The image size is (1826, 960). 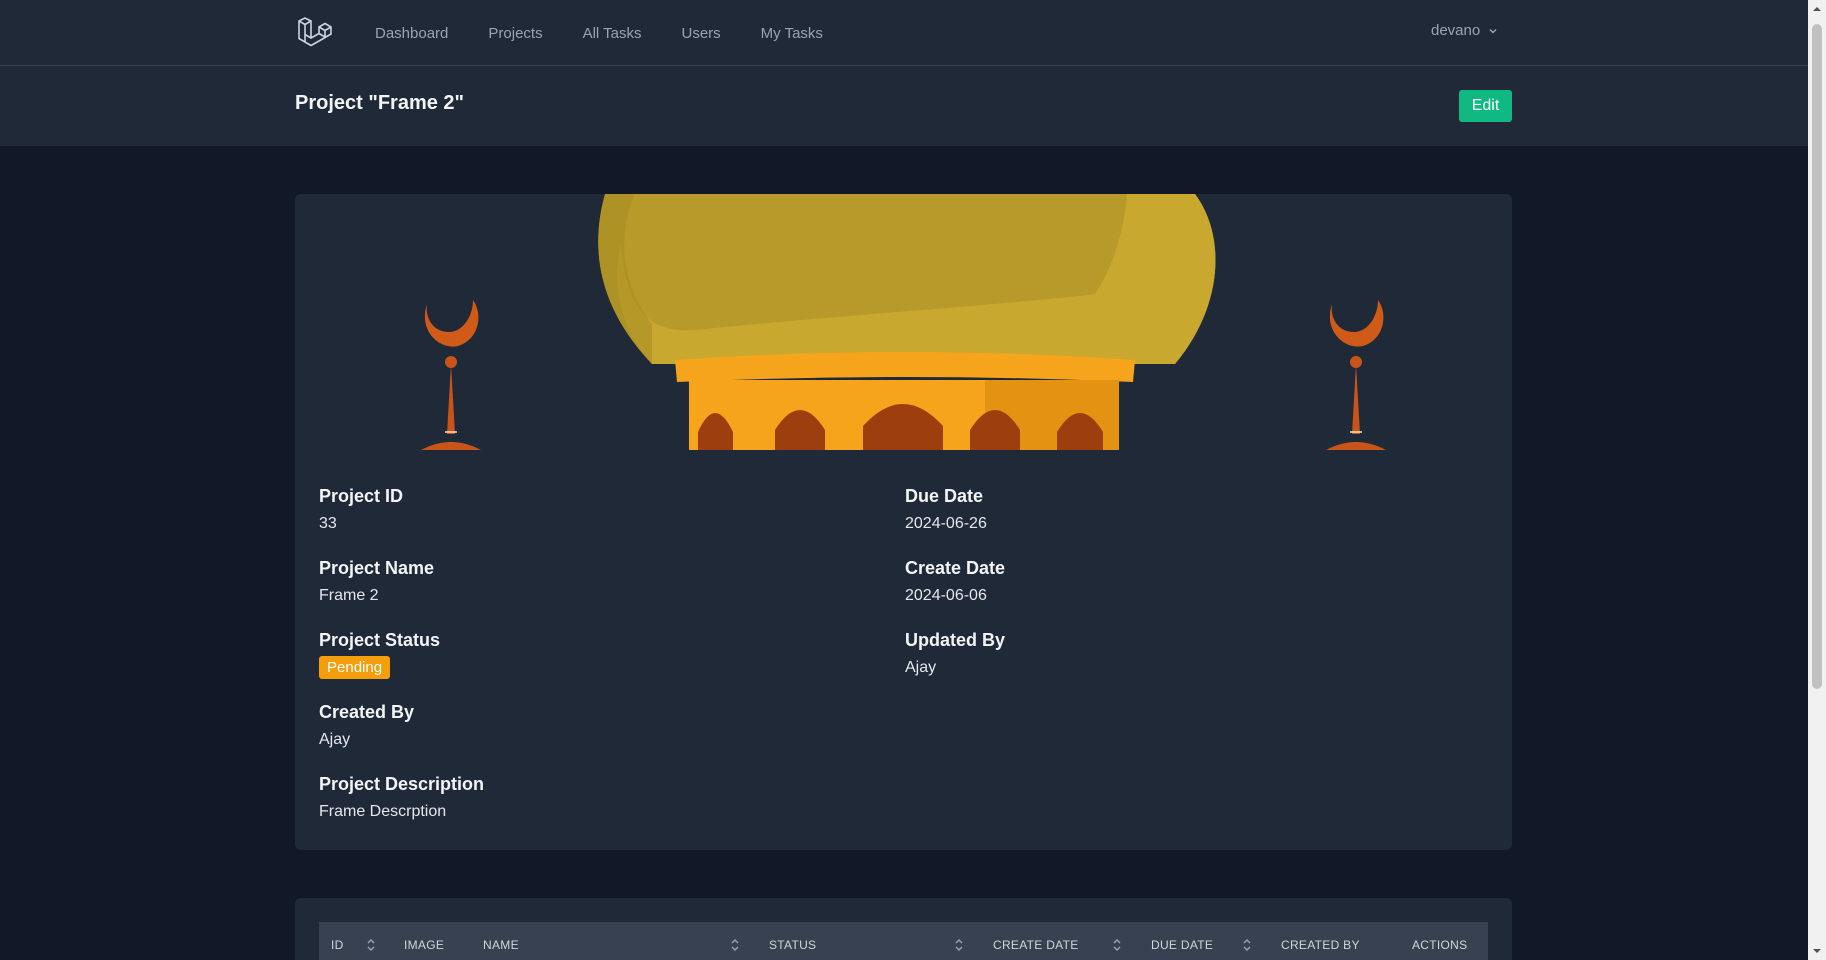 I want to click on field-value: Frame Descrption, so click(x=383, y=811).